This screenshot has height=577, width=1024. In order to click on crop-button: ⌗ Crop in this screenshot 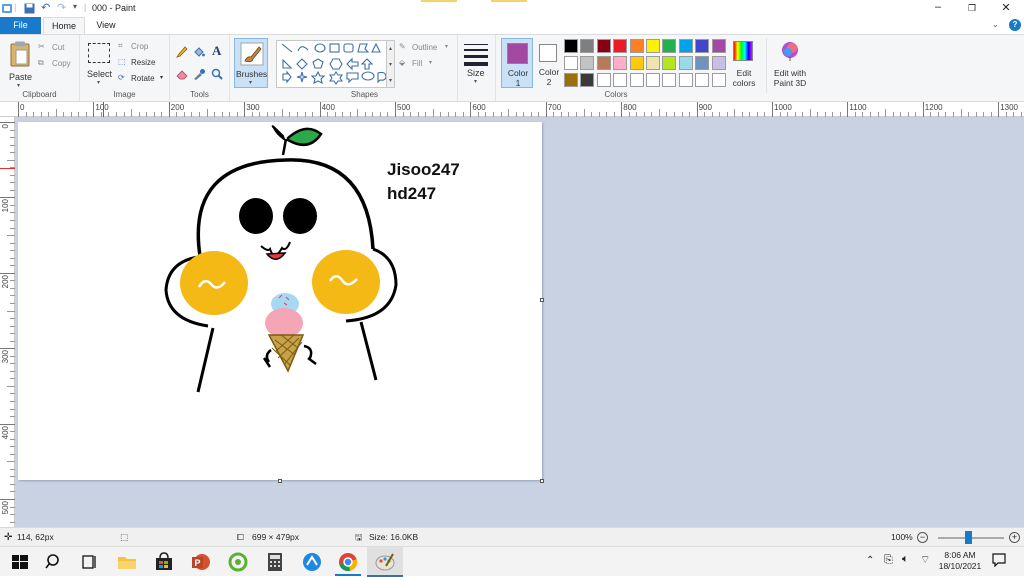, I will do `click(142, 47)`.